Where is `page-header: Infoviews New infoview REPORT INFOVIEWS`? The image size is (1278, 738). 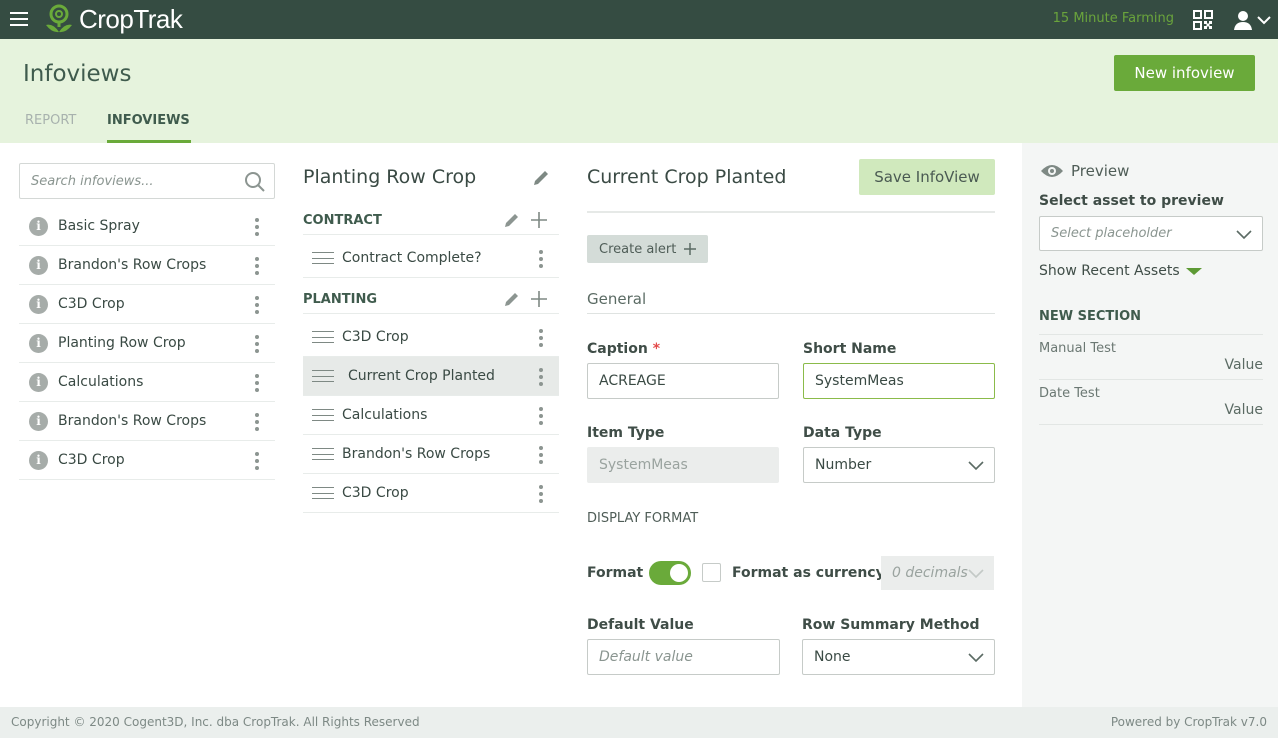 page-header: Infoviews New infoview REPORT INFOVIEWS is located at coordinates (639, 91).